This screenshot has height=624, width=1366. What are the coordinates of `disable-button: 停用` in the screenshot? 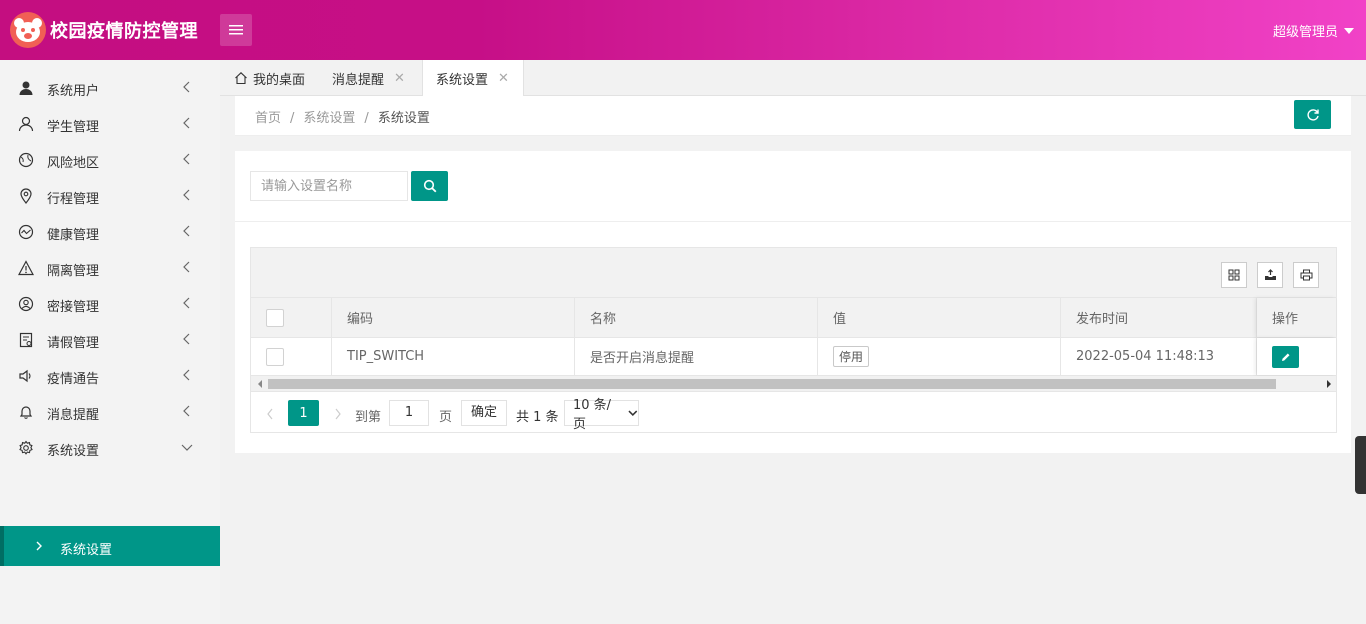 It's located at (851, 356).